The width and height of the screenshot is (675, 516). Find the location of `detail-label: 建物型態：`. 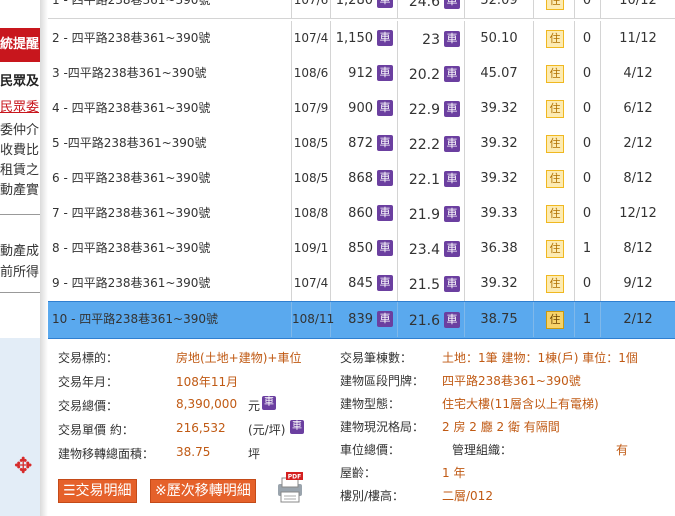

detail-label: 建物型態： is located at coordinates (370, 404).